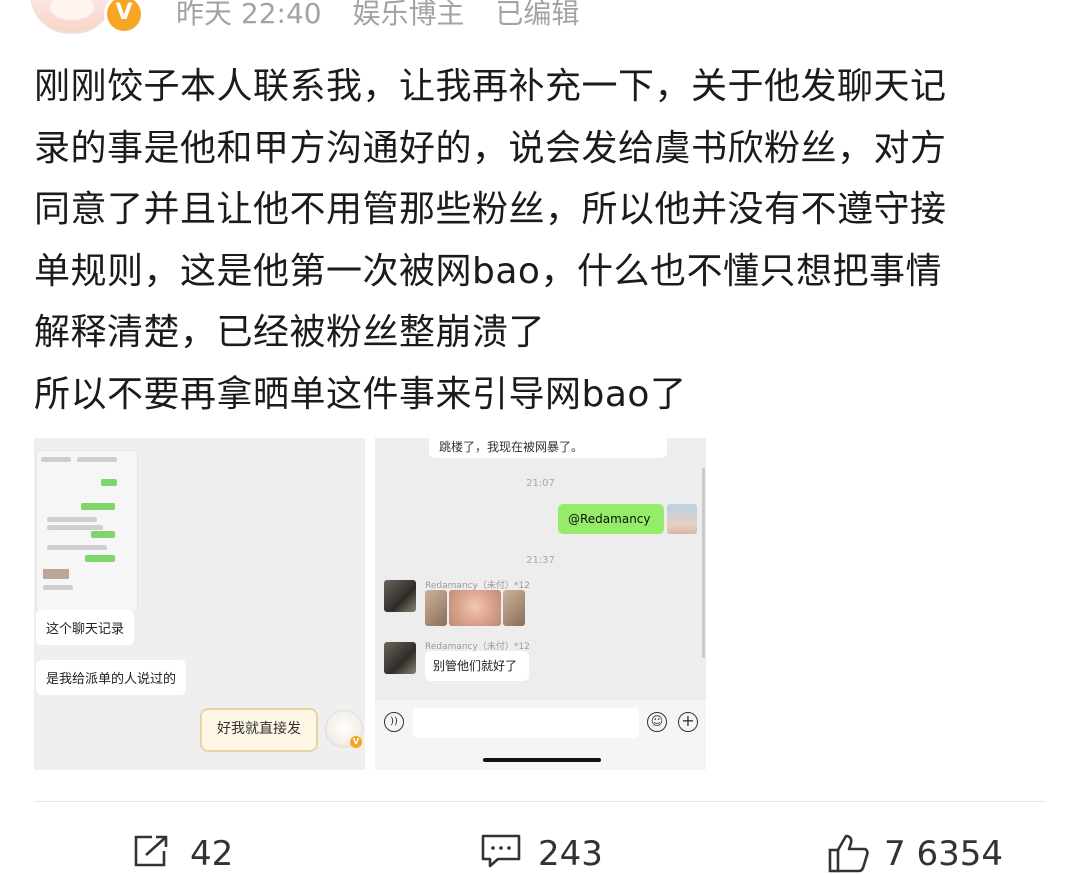 This screenshot has width=1080, height=874. I want to click on chat-scrollbar, so click(703, 563).